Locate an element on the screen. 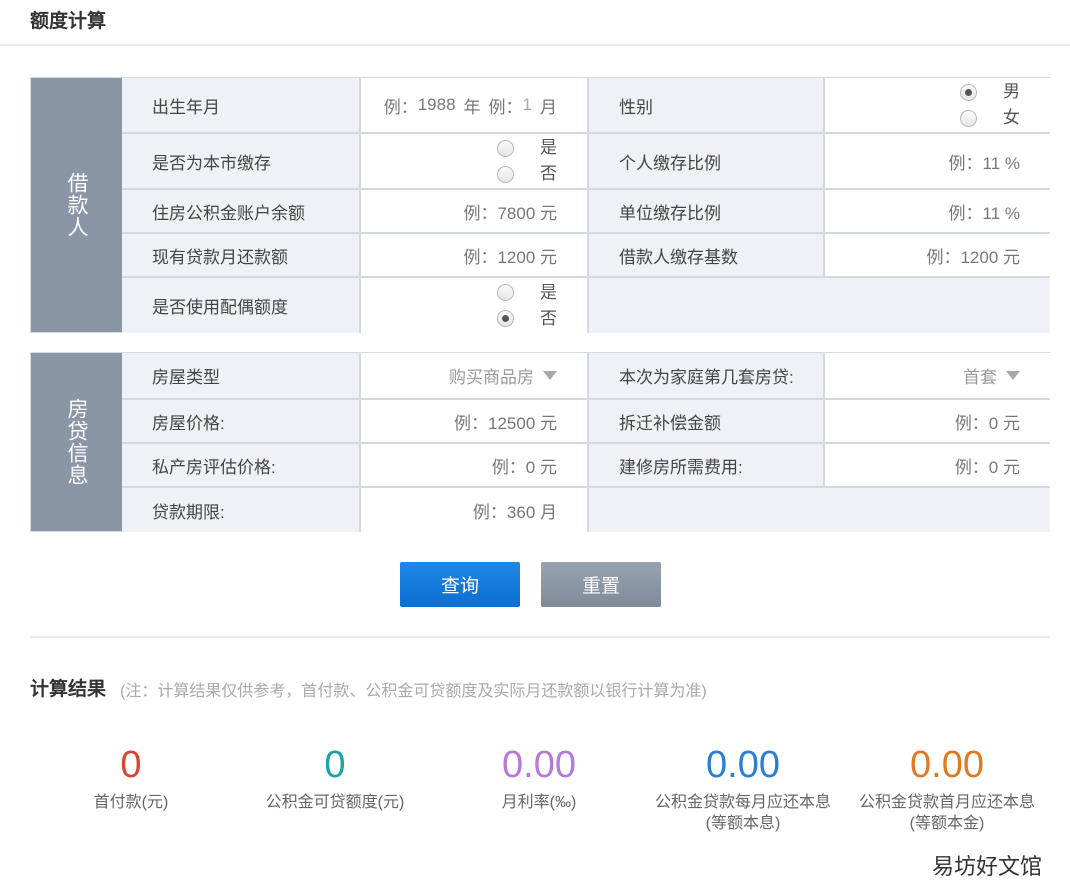 Image resolution: width=1070 pixels, height=895 pixels. metric-monthly-rate: 0.00 月利率(‰) is located at coordinates (539, 777).